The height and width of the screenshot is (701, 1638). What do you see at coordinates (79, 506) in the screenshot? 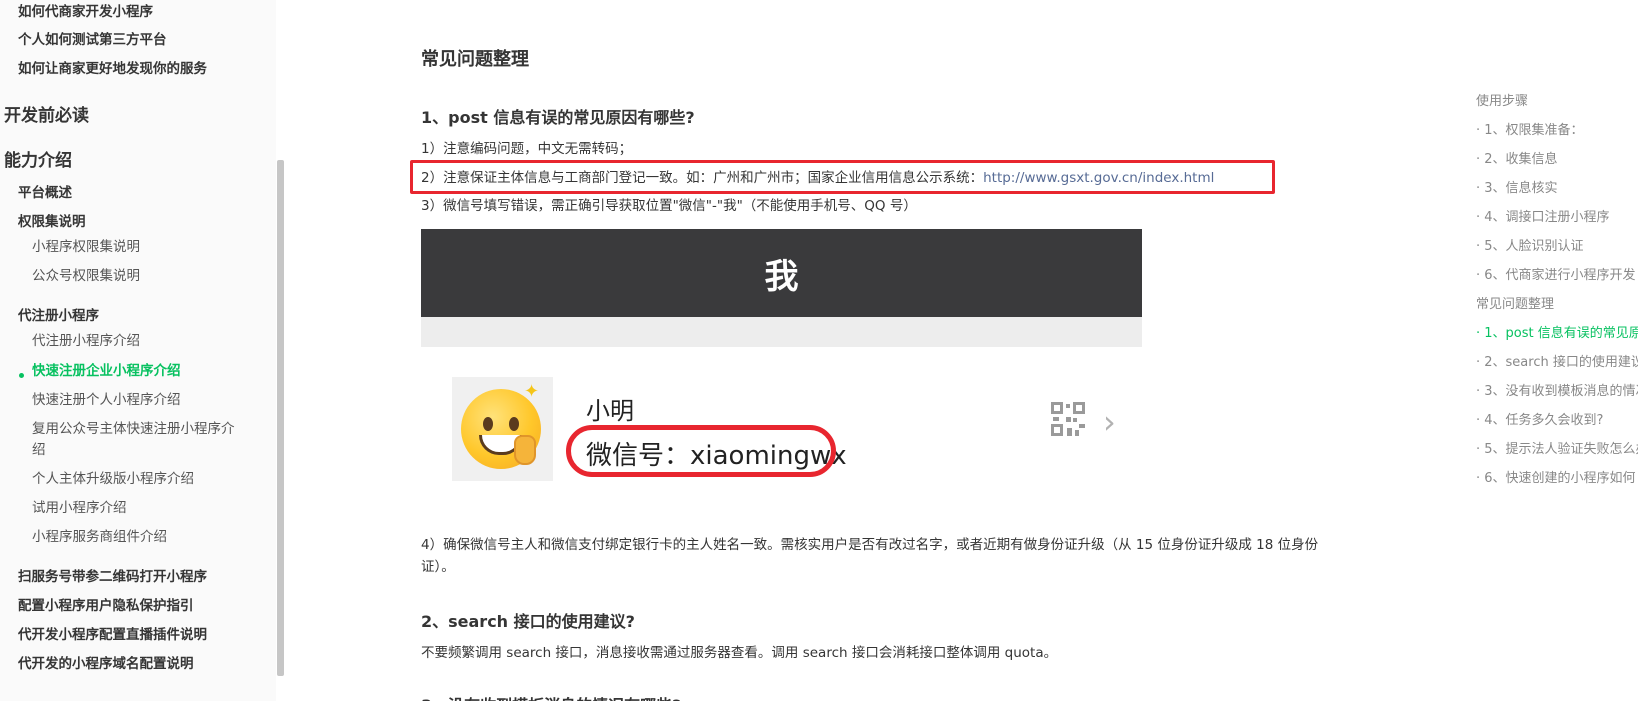
I see `sidebar-item-trial: 试用小程序介绍` at bounding box center [79, 506].